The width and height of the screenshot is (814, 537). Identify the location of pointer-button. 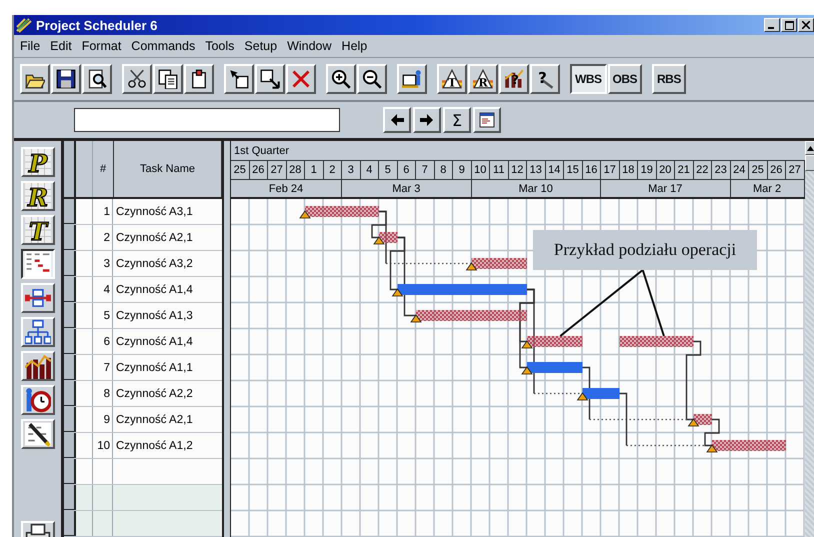
(239, 79).